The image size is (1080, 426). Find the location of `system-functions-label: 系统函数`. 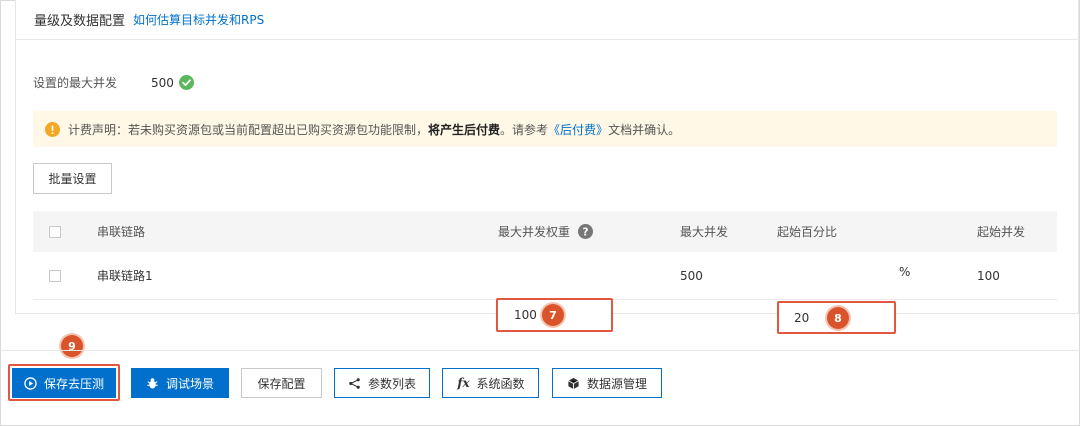

system-functions-label: 系统函数 is located at coordinates (500, 383).